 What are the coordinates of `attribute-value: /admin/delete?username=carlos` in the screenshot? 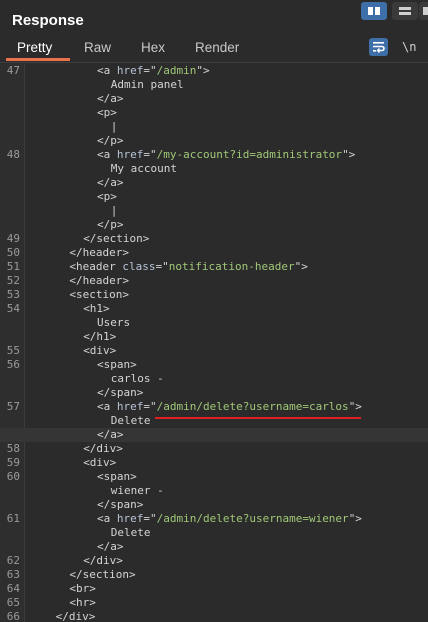 It's located at (252, 406).